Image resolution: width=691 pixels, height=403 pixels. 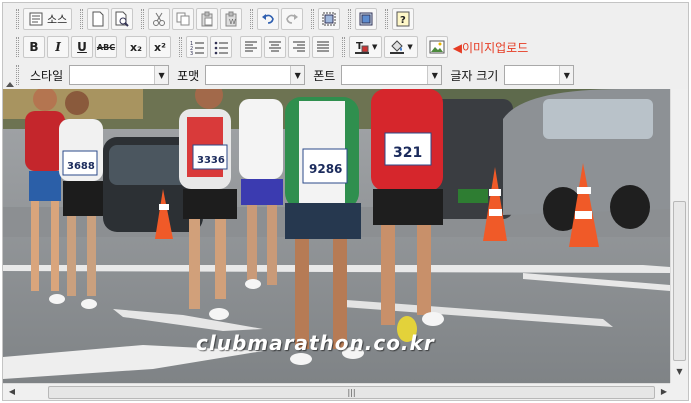 I want to click on toolbar-row-1: 소스 W ?, so click(x=215, y=19).